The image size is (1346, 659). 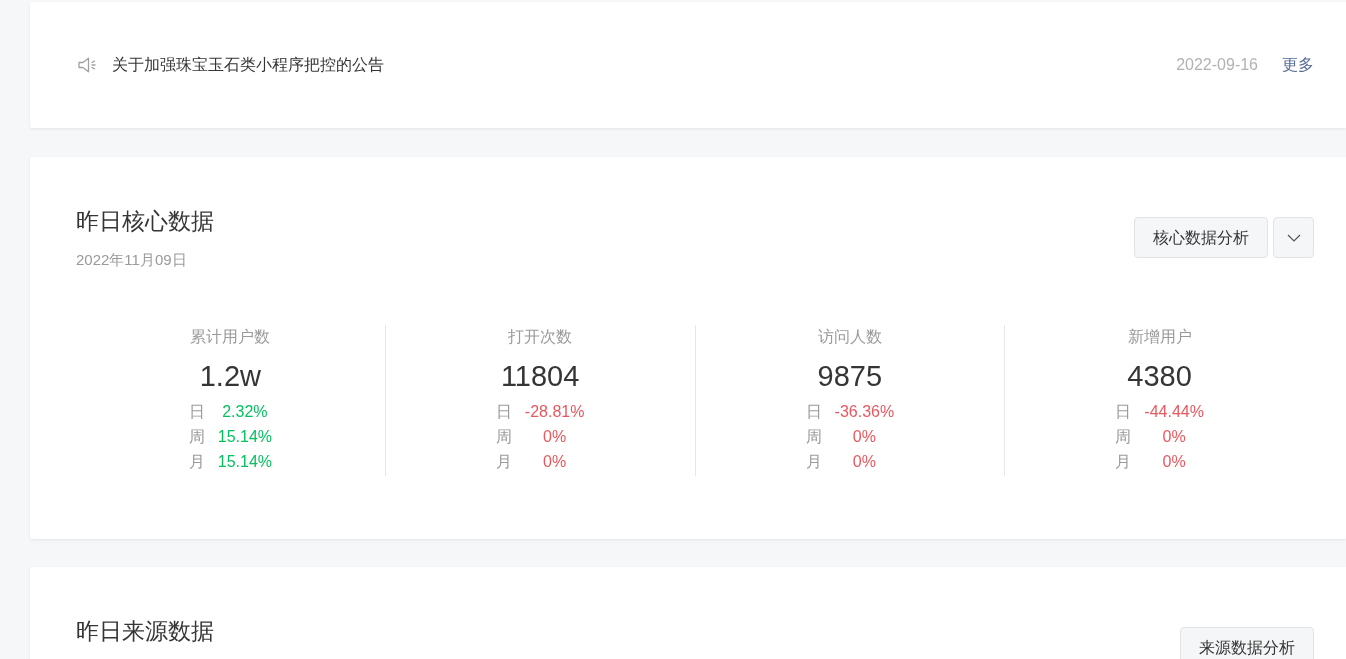 I want to click on change-percent: -44.44%, so click(x=1174, y=412).